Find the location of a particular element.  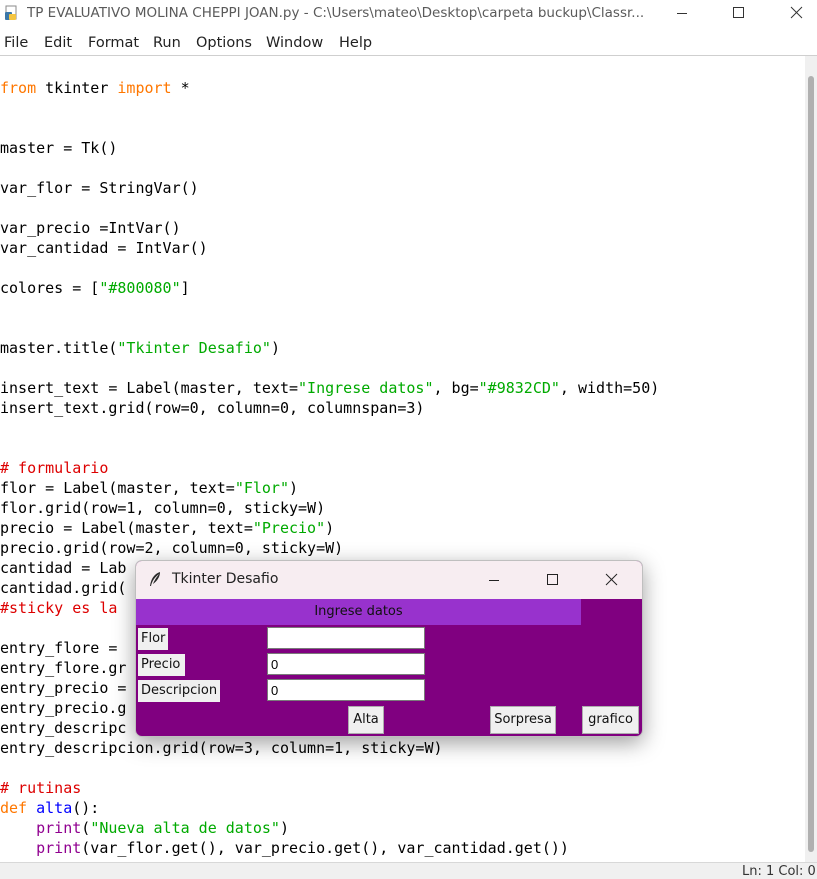

code-token: ( is located at coordinates (86, 828).